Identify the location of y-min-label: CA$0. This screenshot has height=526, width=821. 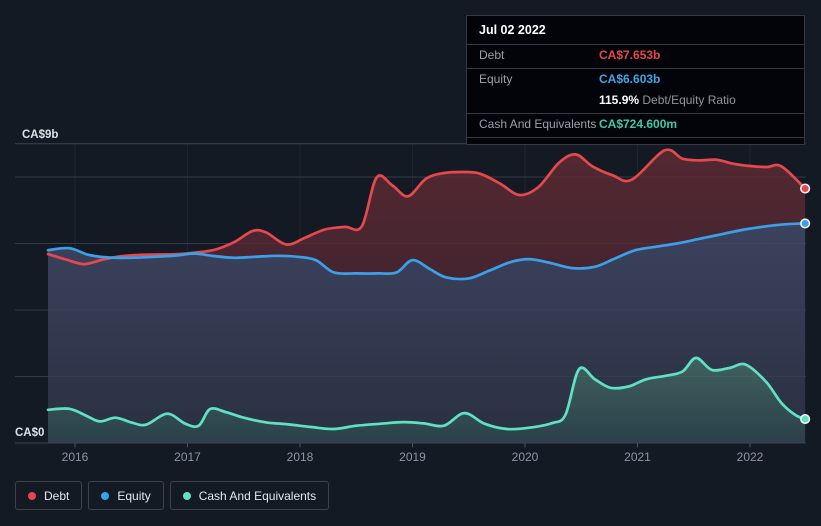
(29, 433).